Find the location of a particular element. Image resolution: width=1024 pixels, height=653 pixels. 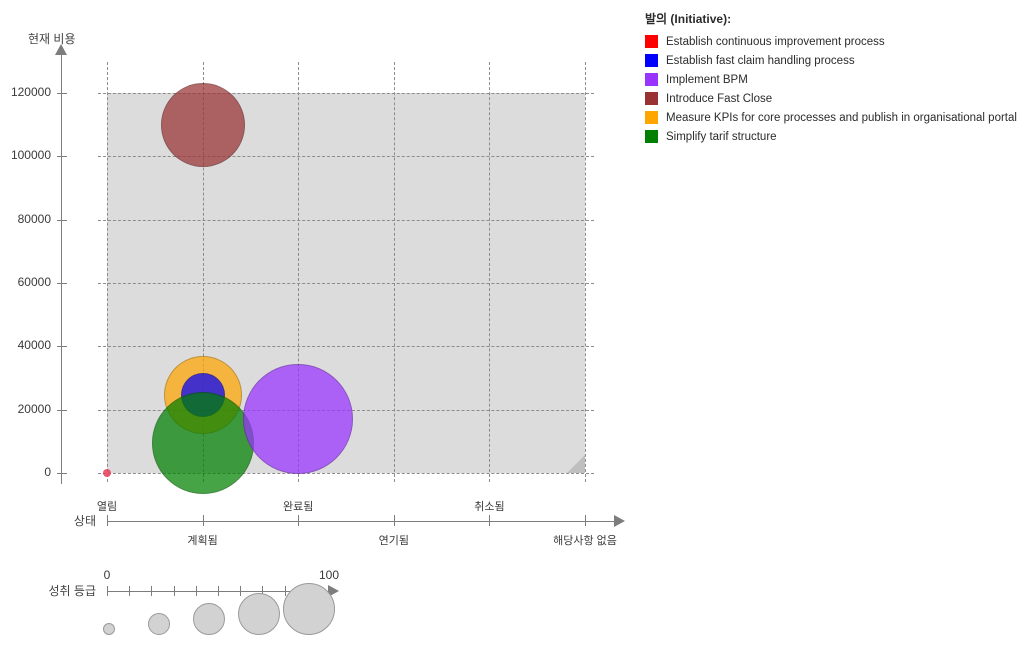

legend-item: Simplify tarif structure is located at coordinates (832, 136).